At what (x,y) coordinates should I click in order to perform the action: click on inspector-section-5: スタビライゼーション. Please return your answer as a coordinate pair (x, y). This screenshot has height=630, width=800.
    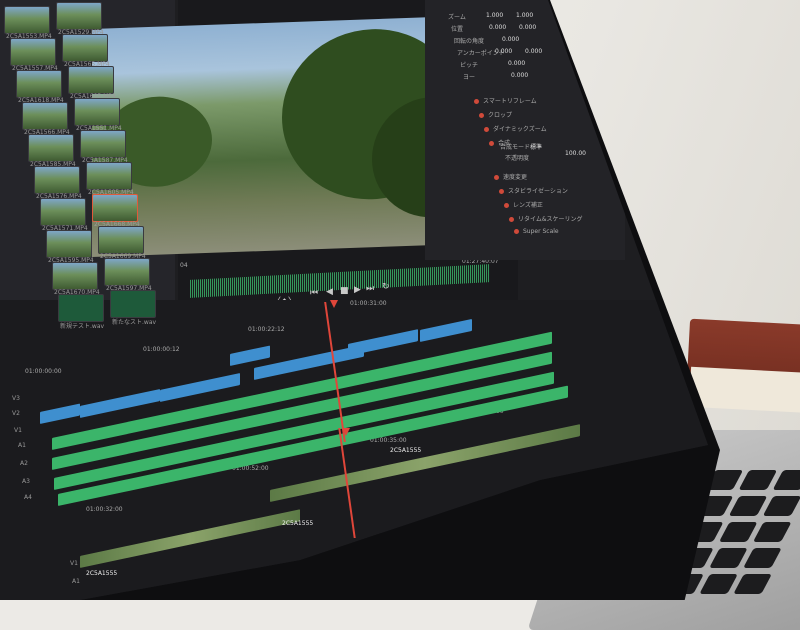
    Looking at the image, I should click on (533, 191).